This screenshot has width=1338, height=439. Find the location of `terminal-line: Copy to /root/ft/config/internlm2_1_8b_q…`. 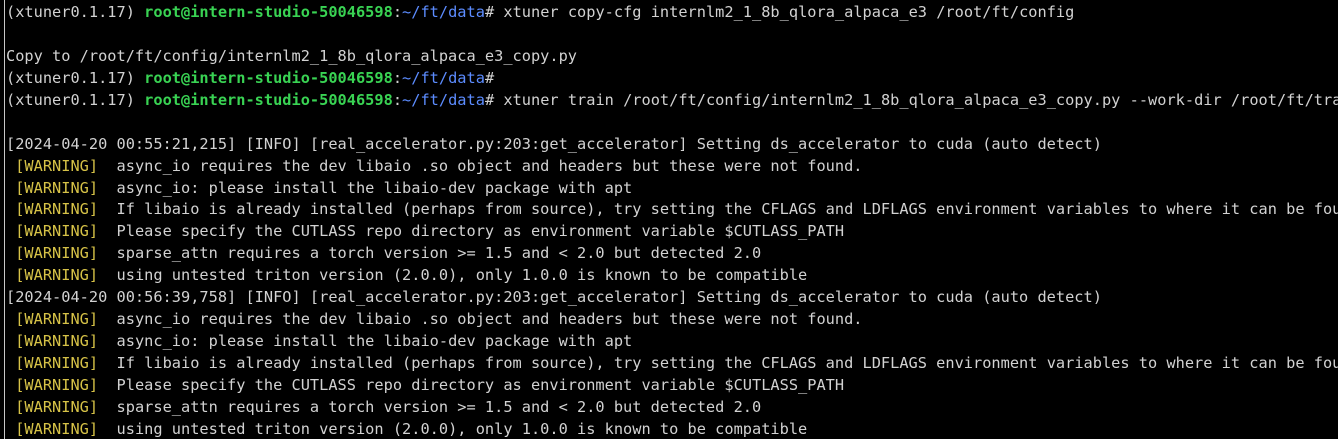

terminal-line: Copy to /root/ft/config/internlm2_1_8b_q… is located at coordinates (672, 57).